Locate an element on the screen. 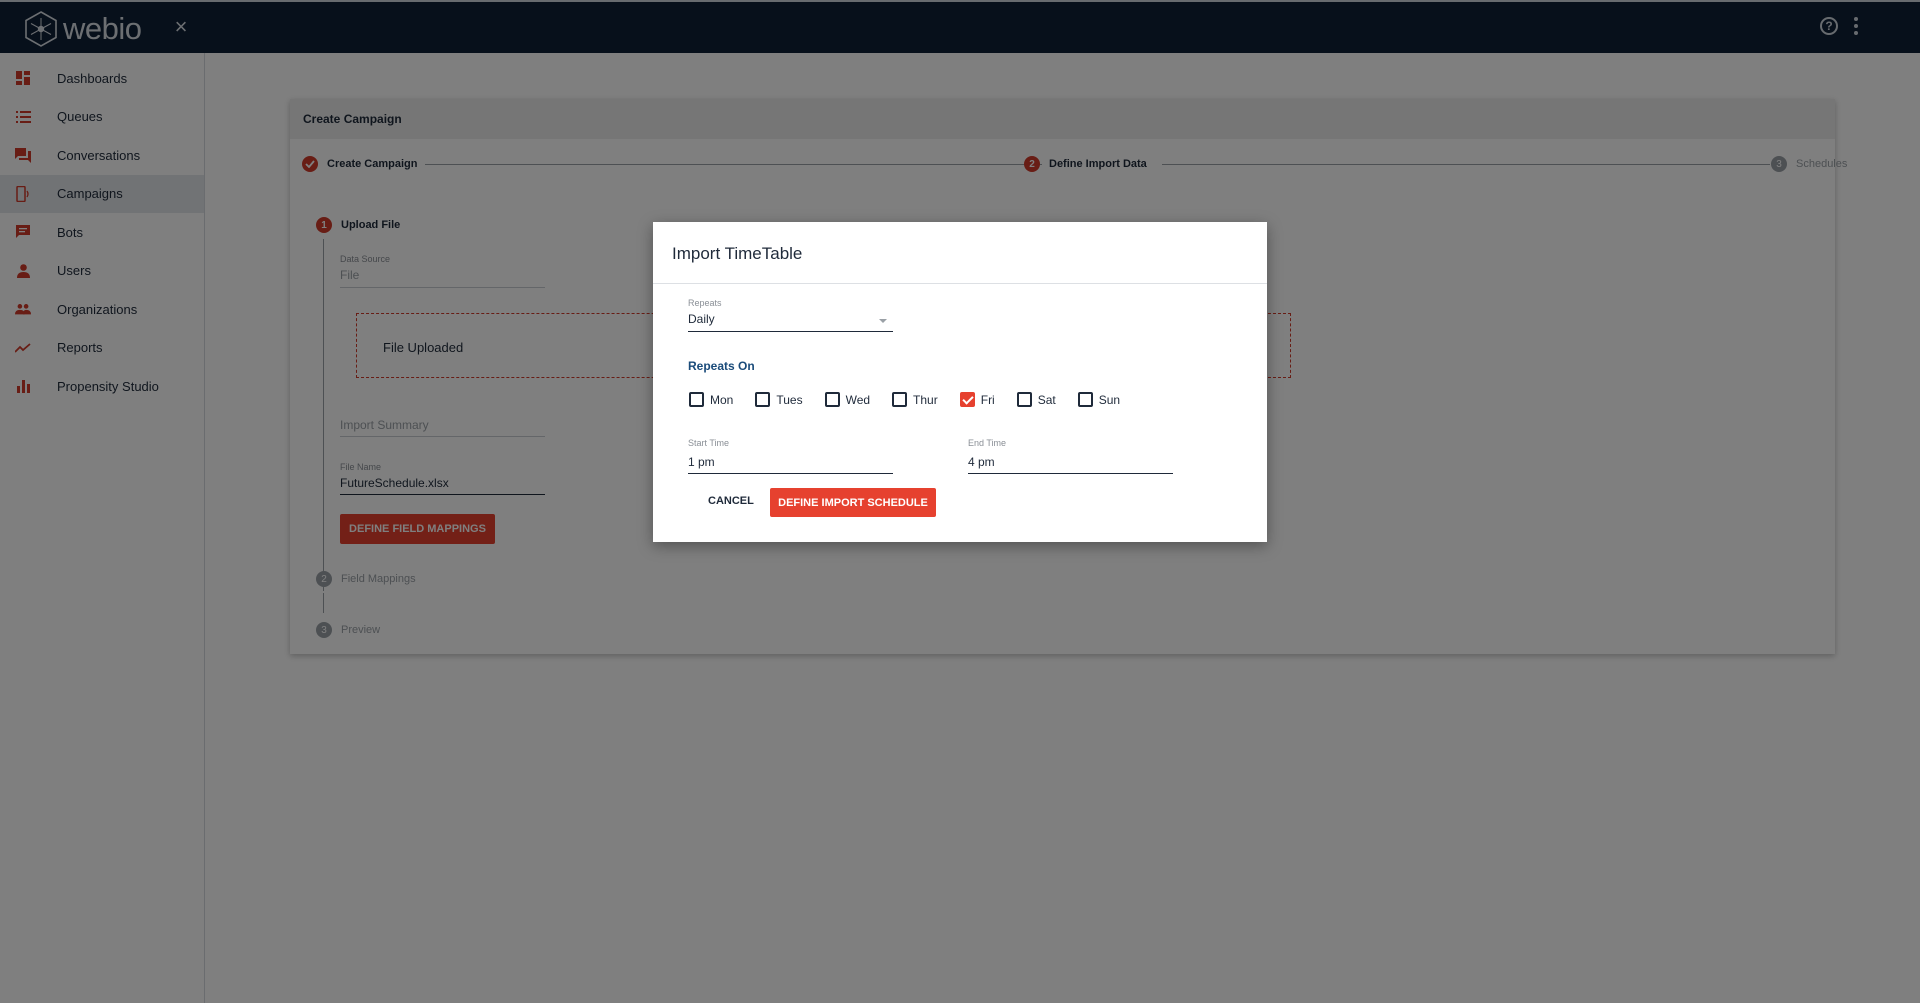 The height and width of the screenshot is (1003, 1920). day-checkbox-sun: Sun is located at coordinates (1099, 399).